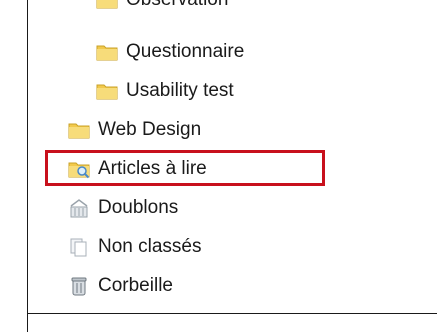 Image resolution: width=437 pixels, height=332 pixels. What do you see at coordinates (150, 246) in the screenshot?
I see `tree-item-label: Non classés` at bounding box center [150, 246].